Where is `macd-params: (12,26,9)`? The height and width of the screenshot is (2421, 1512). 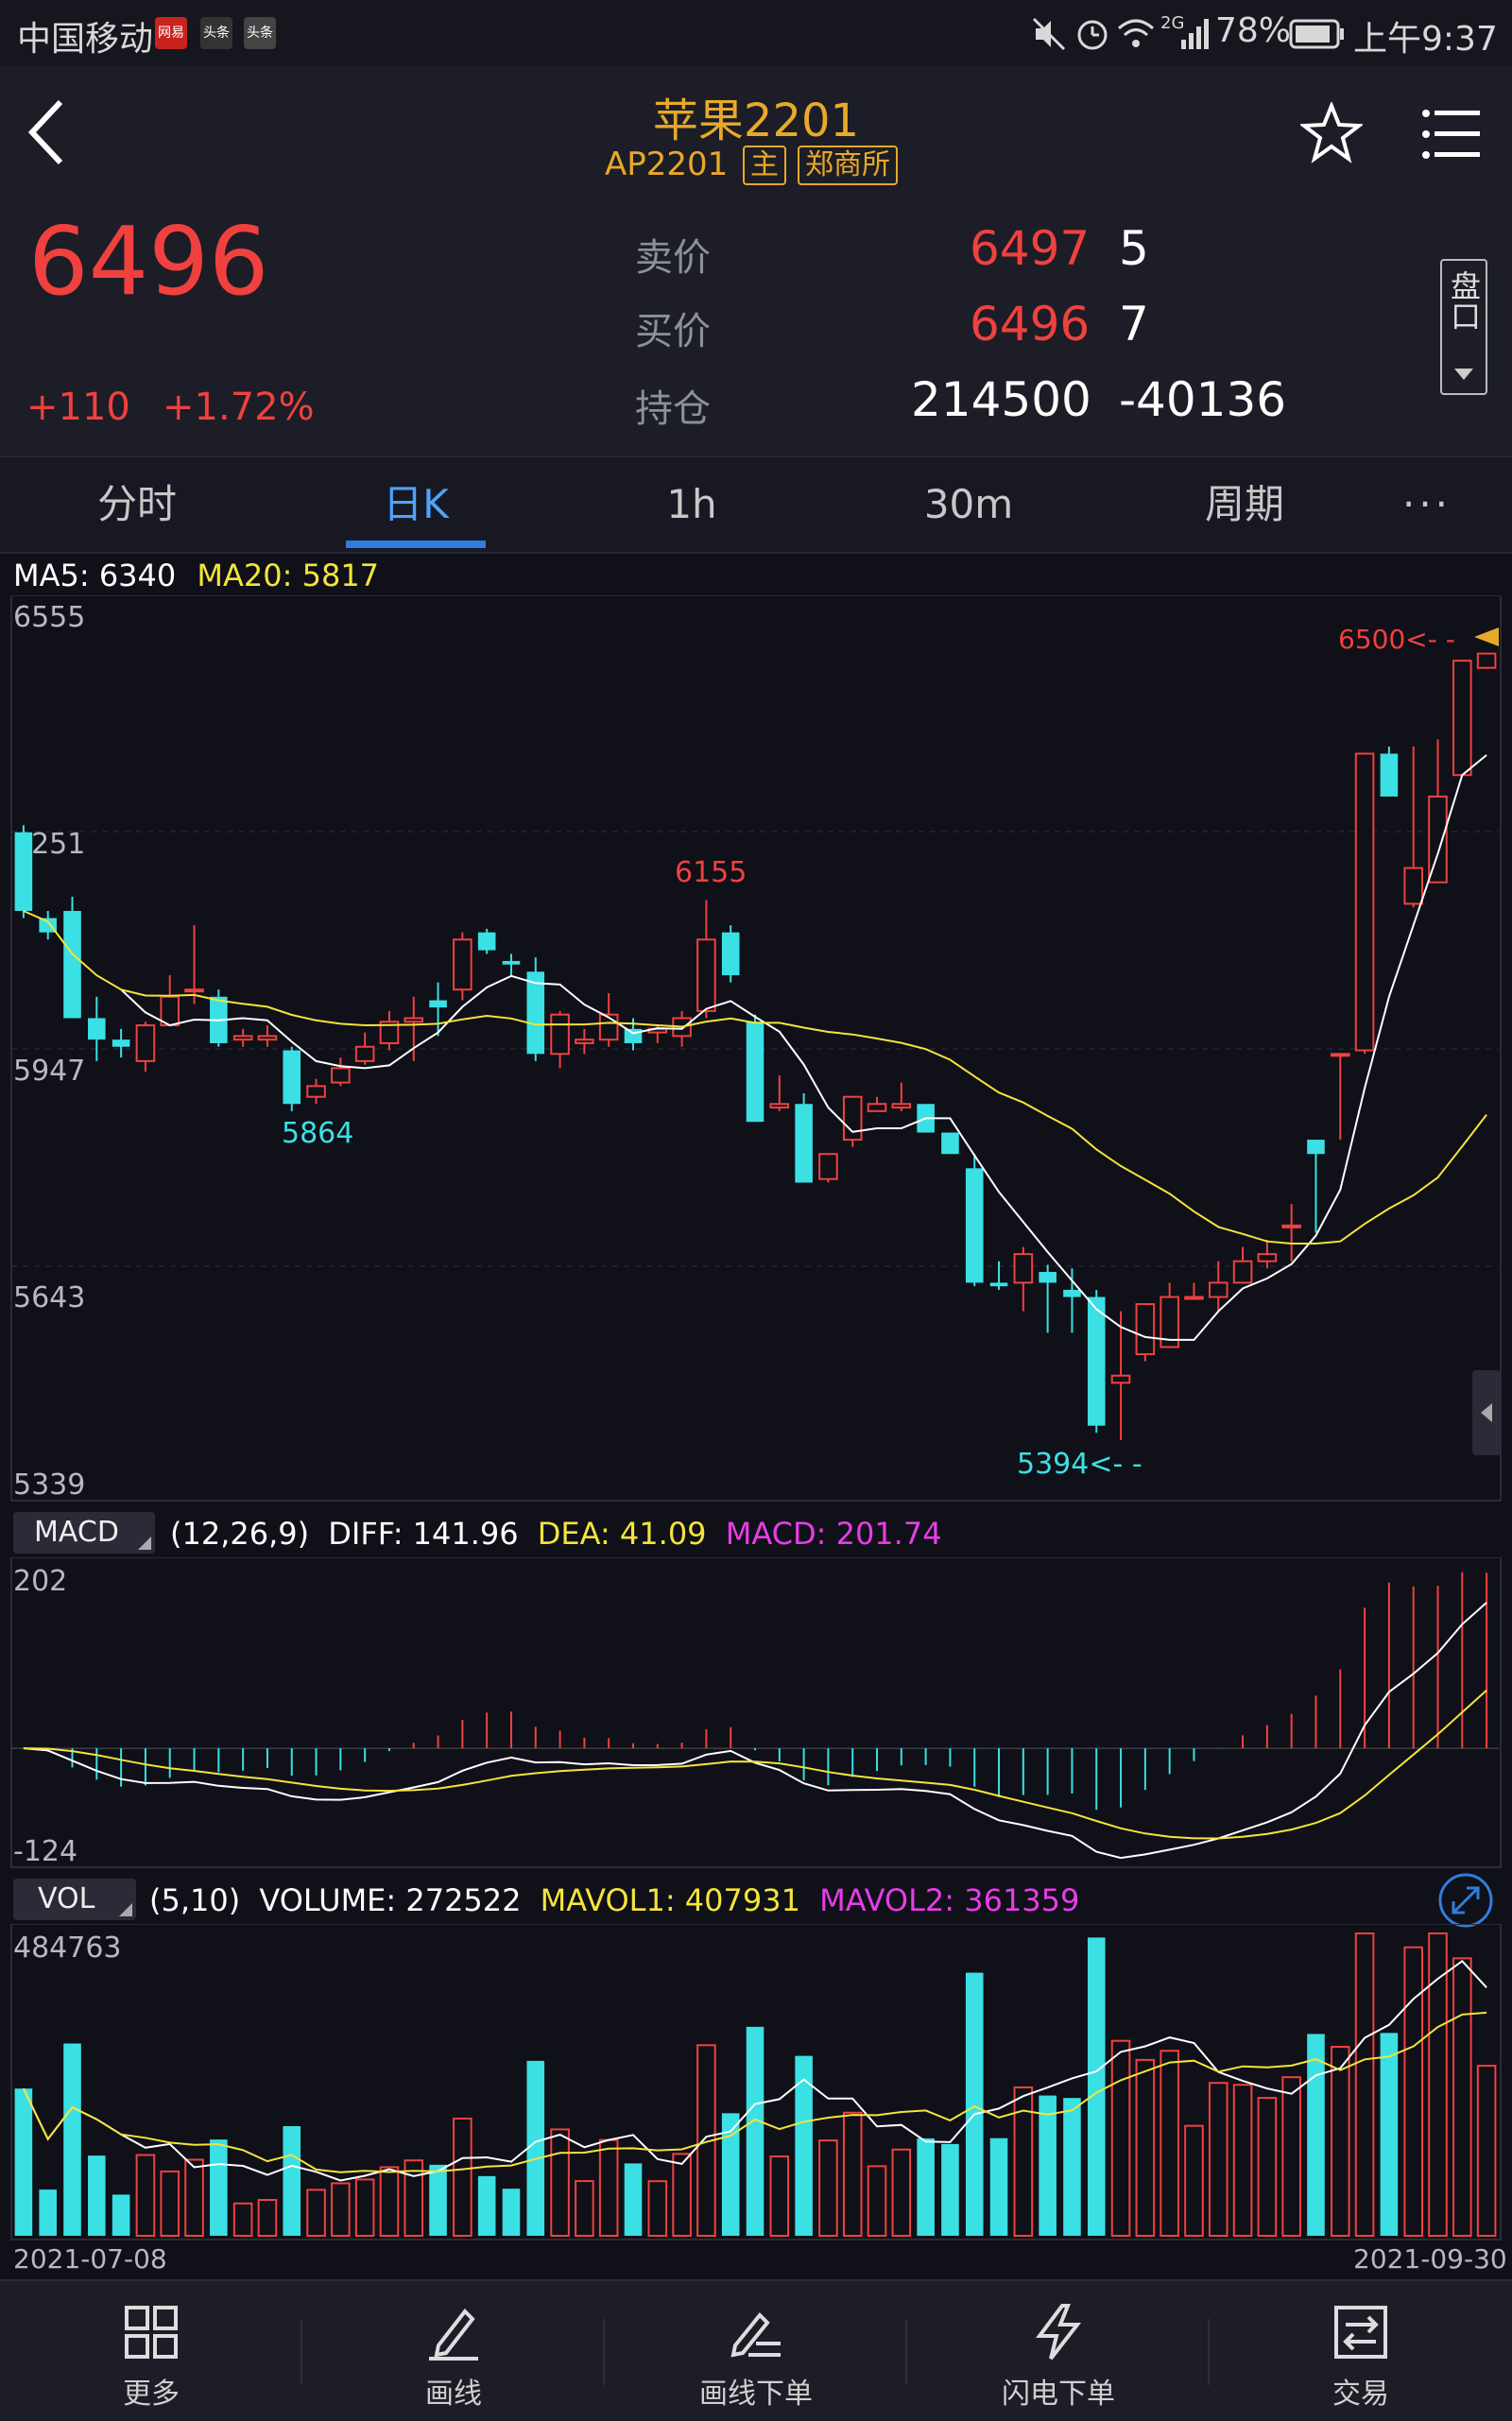
macd-params: (12,26,9) is located at coordinates (240, 1534).